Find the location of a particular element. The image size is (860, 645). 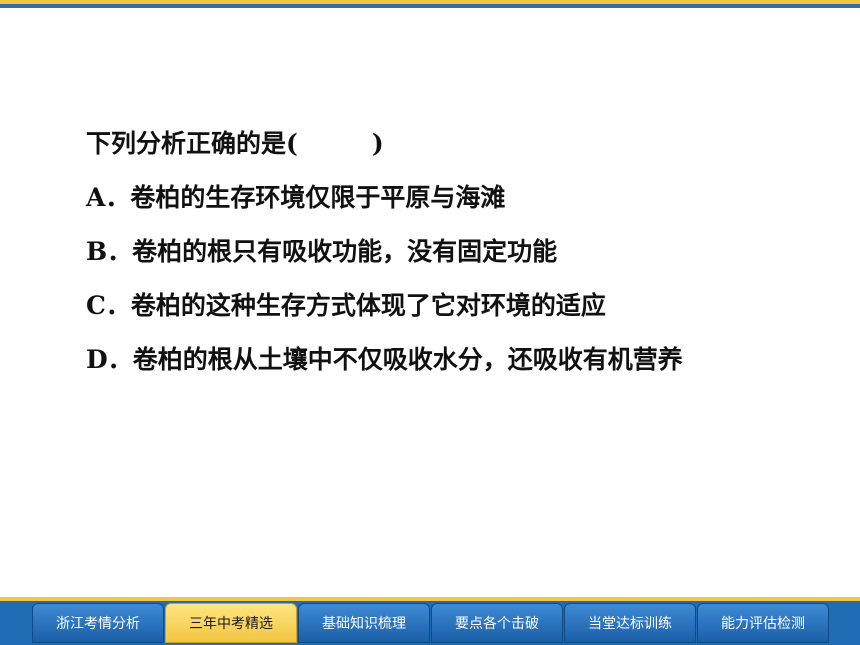

tab-key-points: 要点各个击破 is located at coordinates (497, 623).